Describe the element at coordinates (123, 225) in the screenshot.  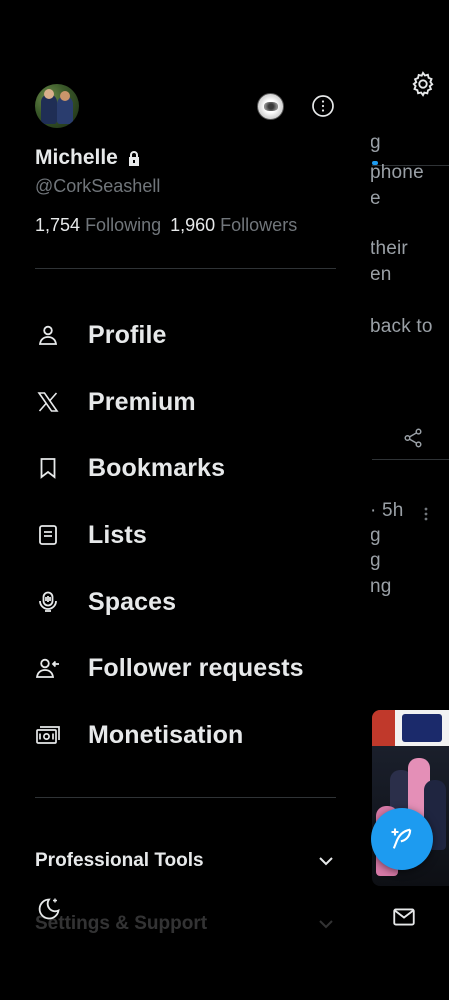
I see `following-label: Following` at that location.